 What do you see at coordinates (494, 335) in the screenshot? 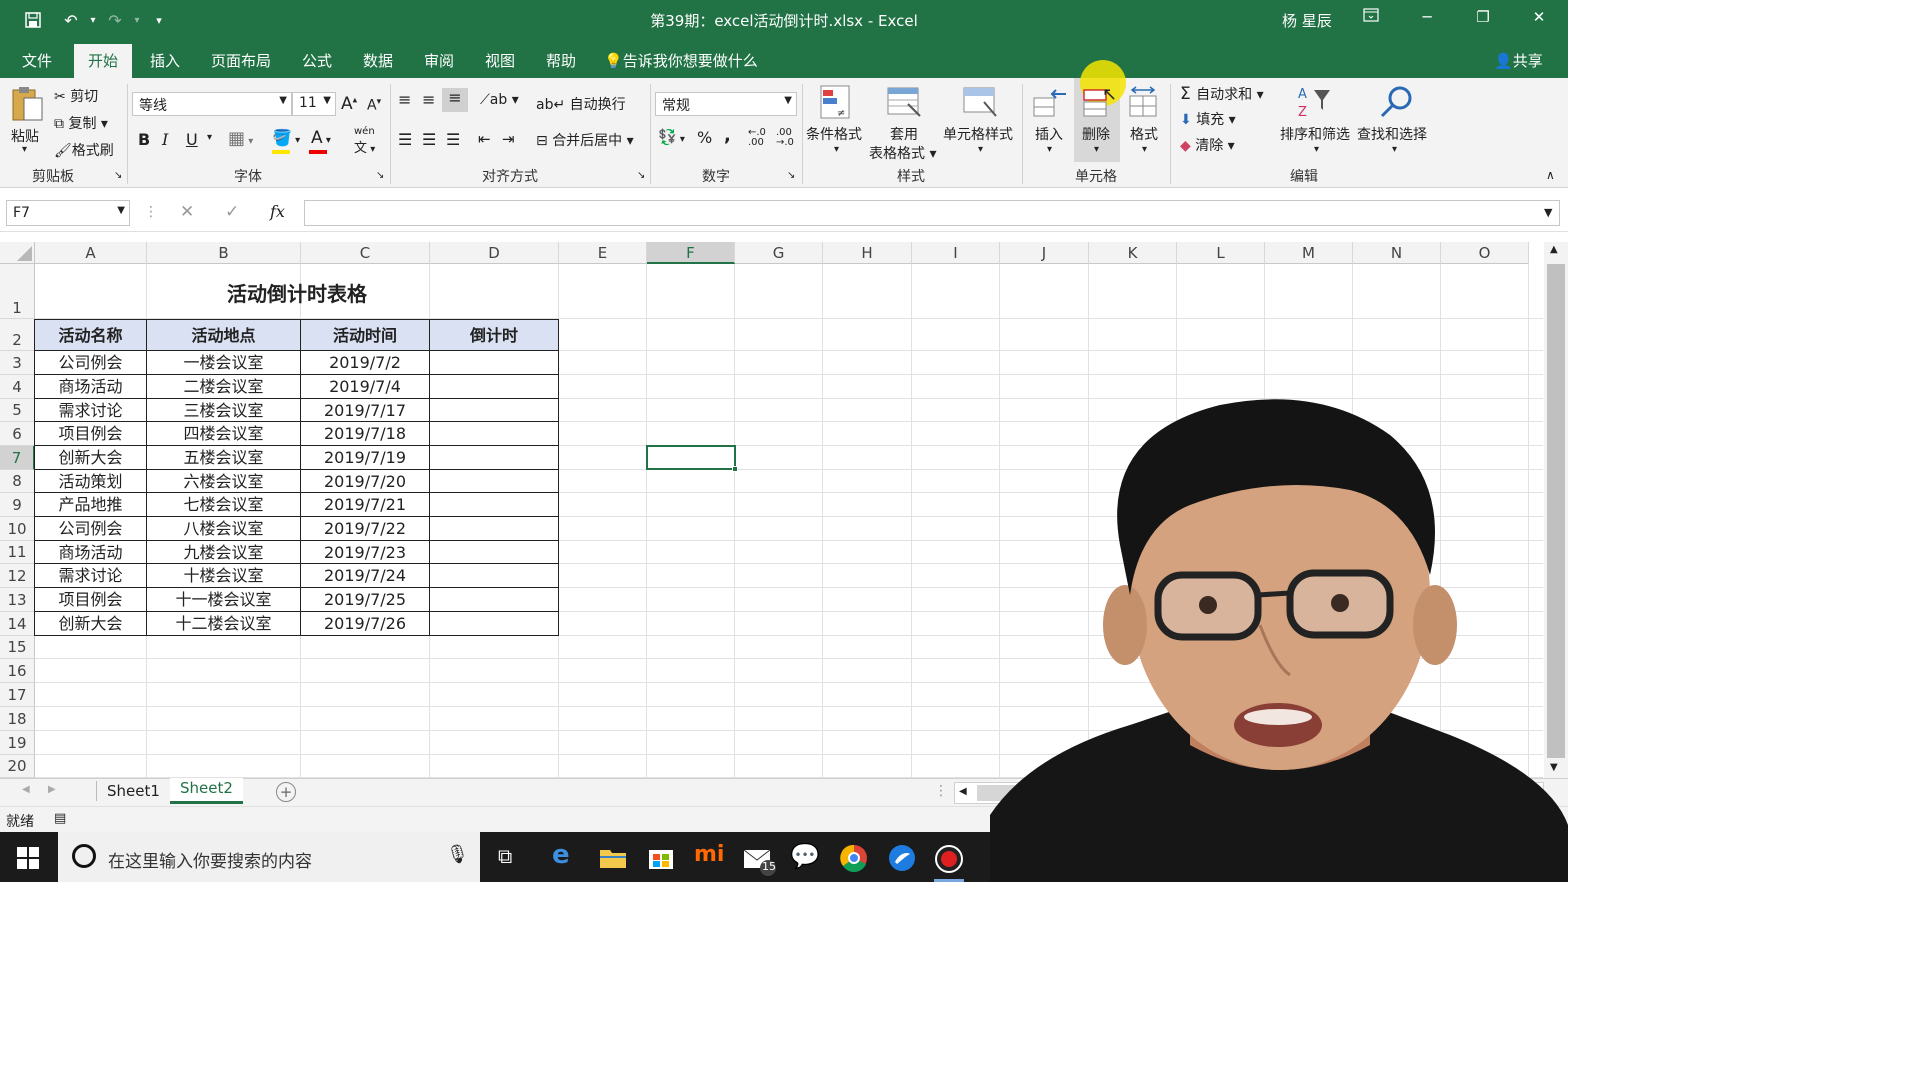
I see `table-header-cell: 倒计时` at bounding box center [494, 335].